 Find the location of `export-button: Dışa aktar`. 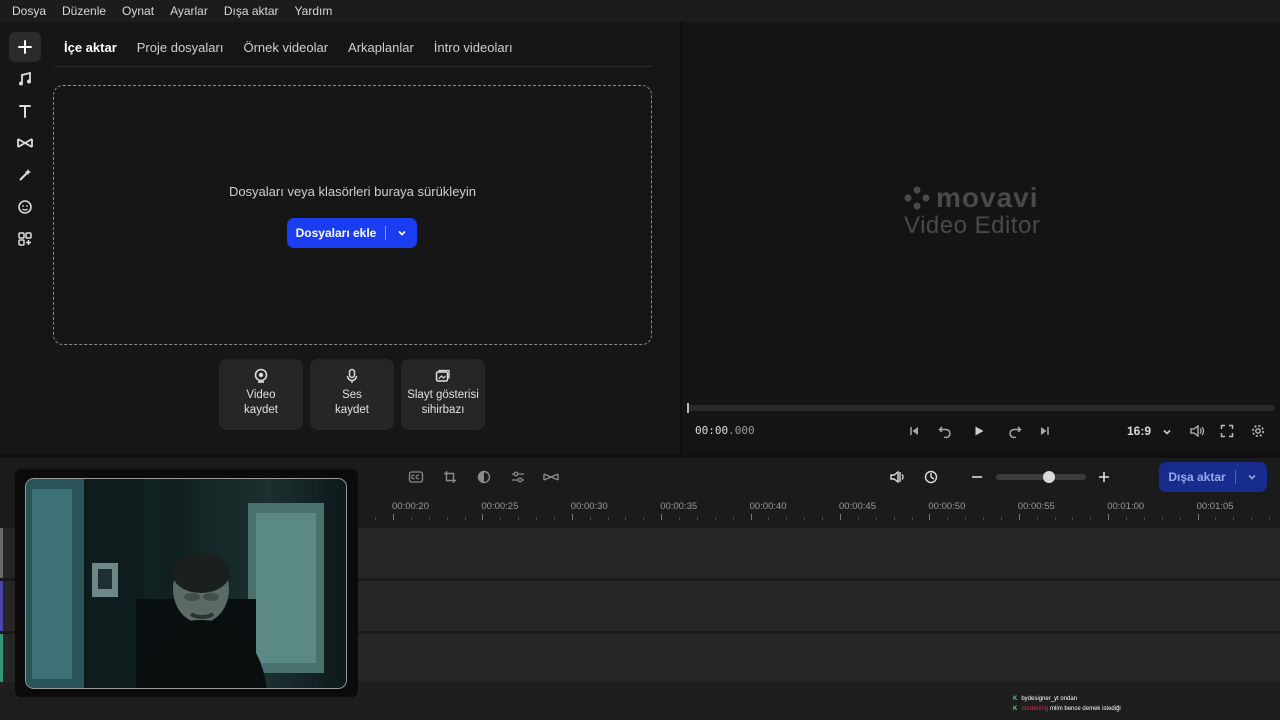

export-button: Dışa aktar is located at coordinates (1213, 477).